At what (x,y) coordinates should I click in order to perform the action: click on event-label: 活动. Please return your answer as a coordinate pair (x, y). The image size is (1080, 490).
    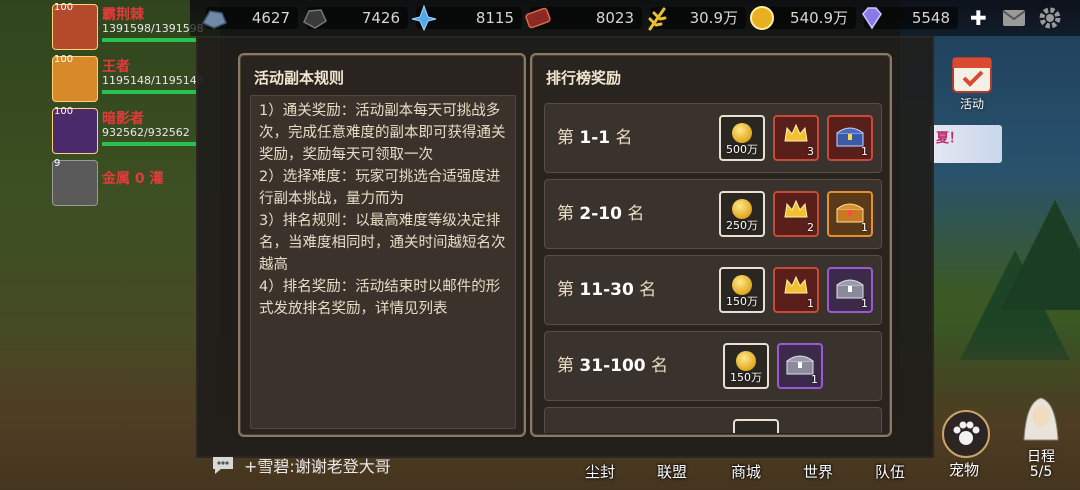
    Looking at the image, I should click on (971, 104).